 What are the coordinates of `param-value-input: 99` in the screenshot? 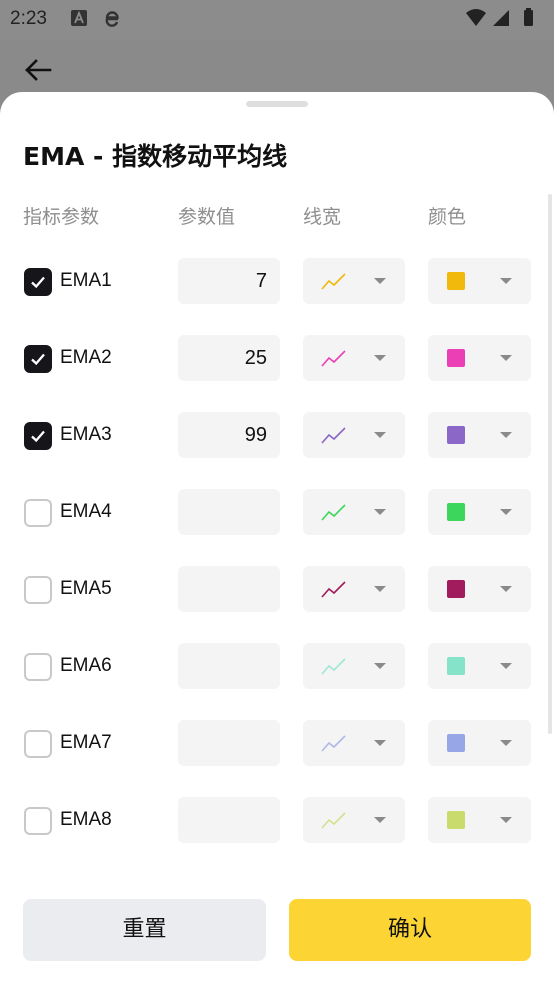 It's located at (229, 435).